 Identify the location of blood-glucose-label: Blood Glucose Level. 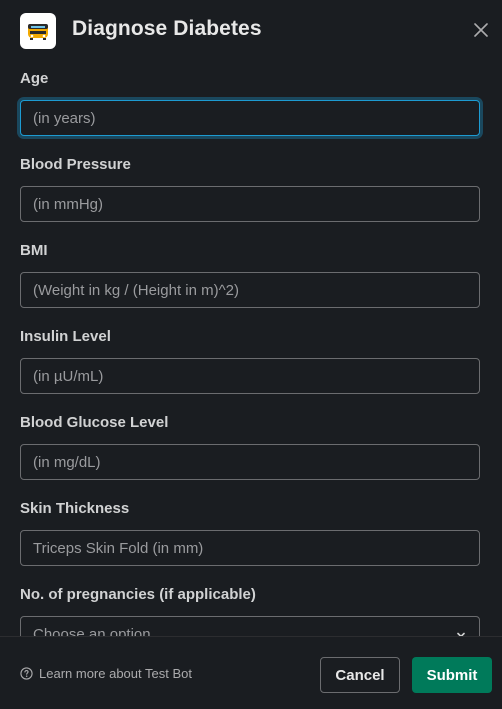
(94, 422).